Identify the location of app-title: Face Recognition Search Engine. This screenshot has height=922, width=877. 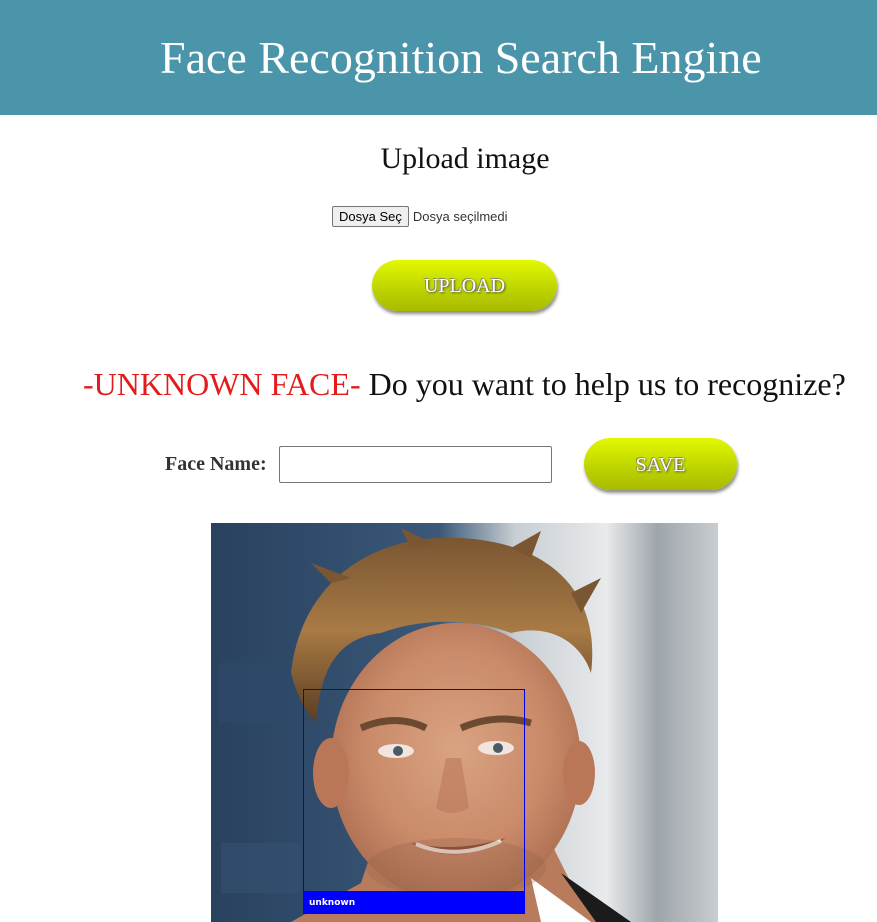
(461, 57).